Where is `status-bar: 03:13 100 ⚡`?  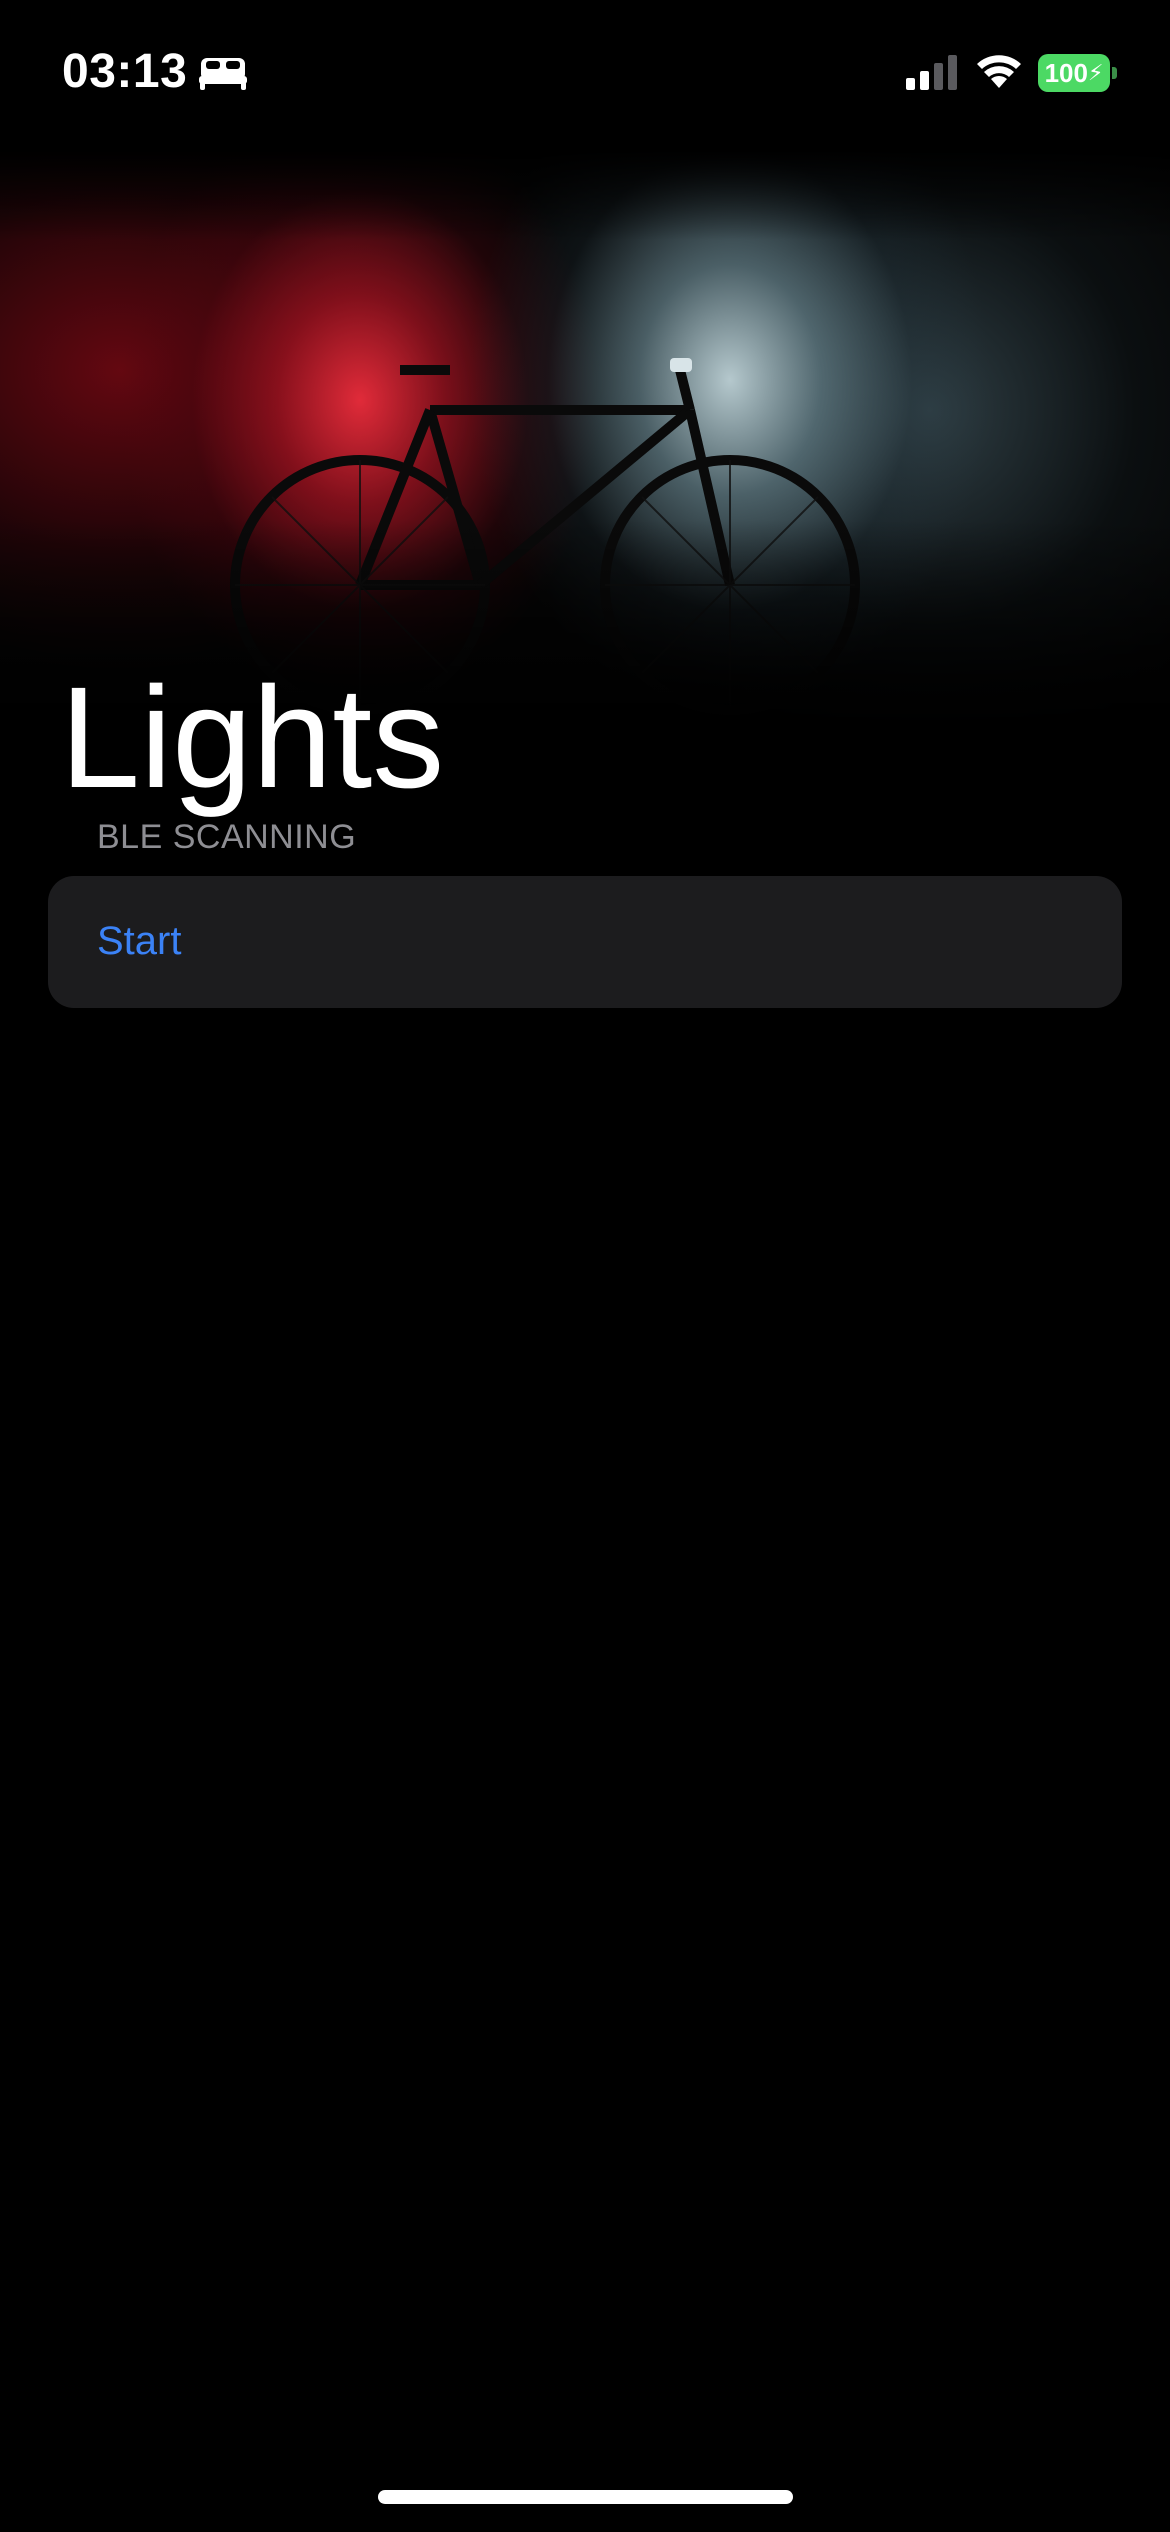 status-bar: 03:13 100 ⚡ is located at coordinates (585, 75).